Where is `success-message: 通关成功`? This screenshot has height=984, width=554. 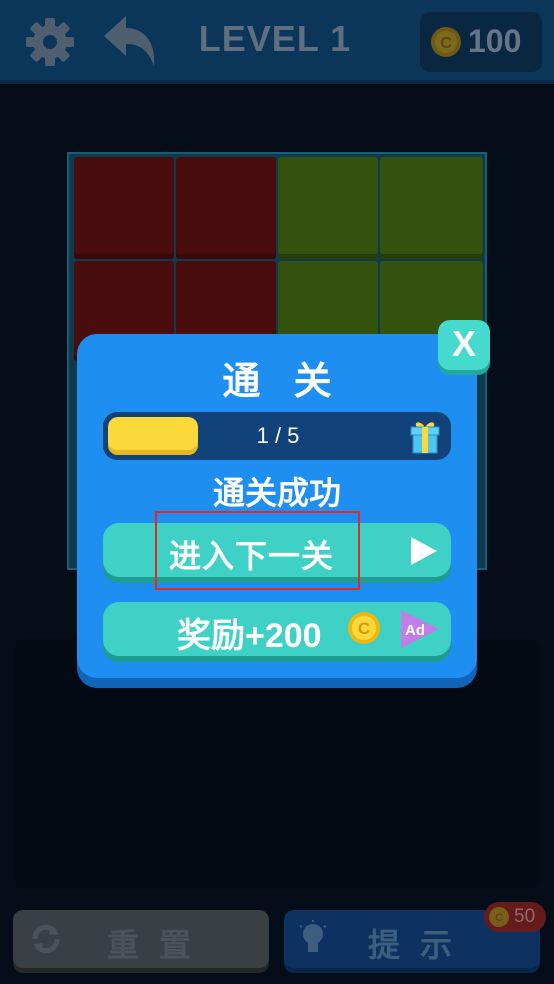 success-message: 通关成功 is located at coordinates (276, 493).